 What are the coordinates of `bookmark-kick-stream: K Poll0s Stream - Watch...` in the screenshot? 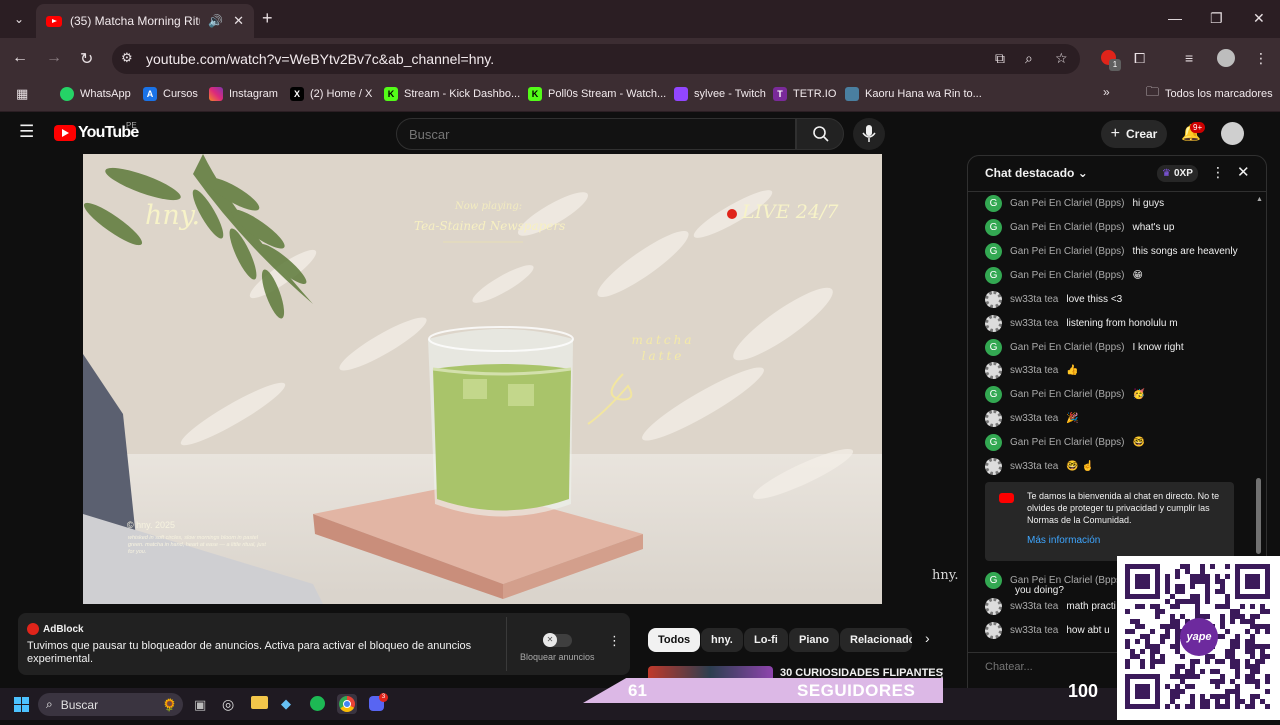 It's located at (597, 94).